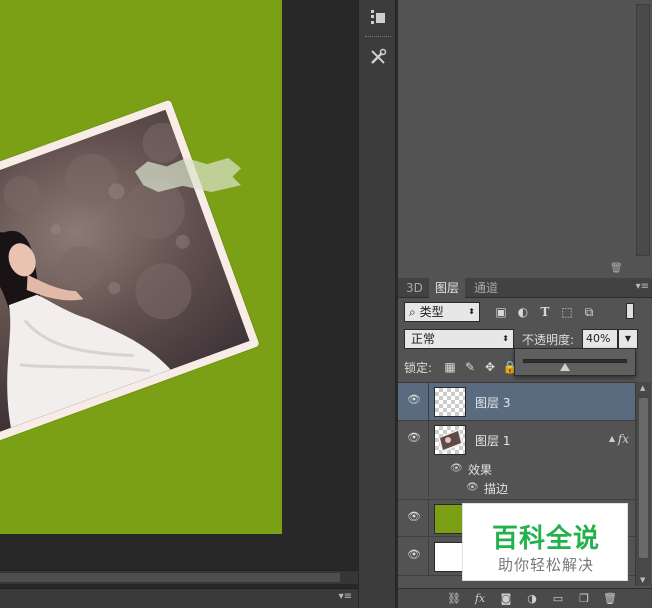 The width and height of the screenshot is (652, 608). What do you see at coordinates (490, 367) in the screenshot?
I see `lock-move-icon: ✥` at bounding box center [490, 367].